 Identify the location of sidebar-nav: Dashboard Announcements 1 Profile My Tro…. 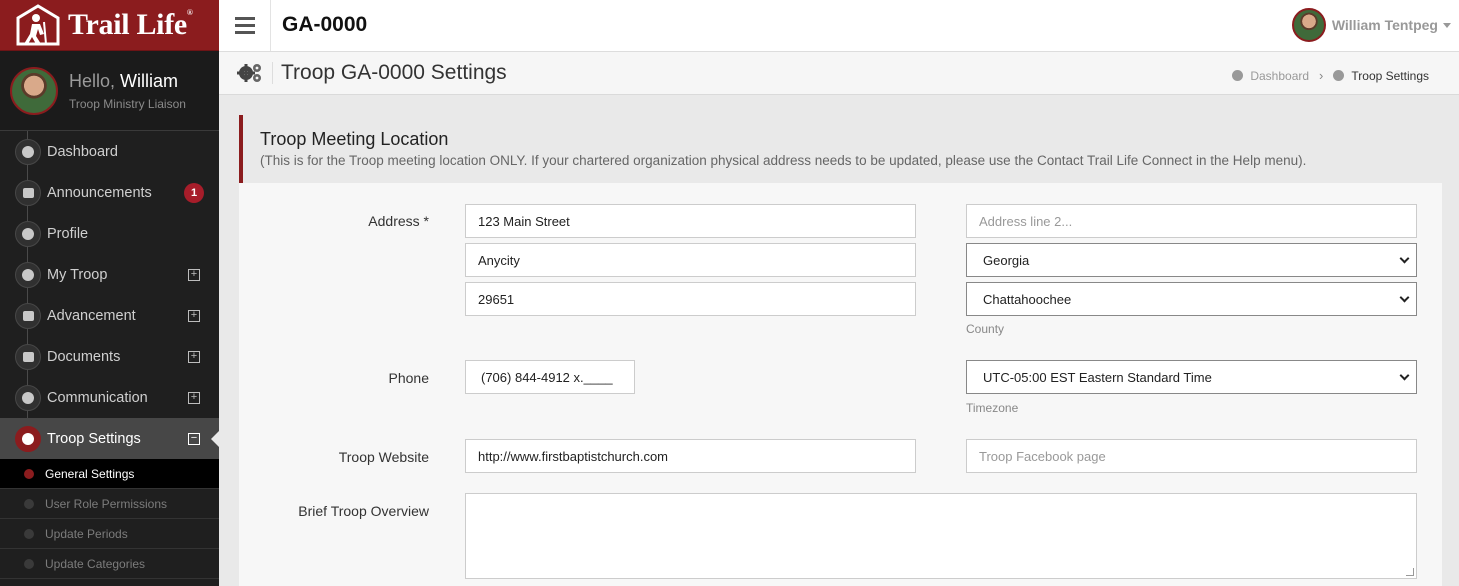
(109, 295).